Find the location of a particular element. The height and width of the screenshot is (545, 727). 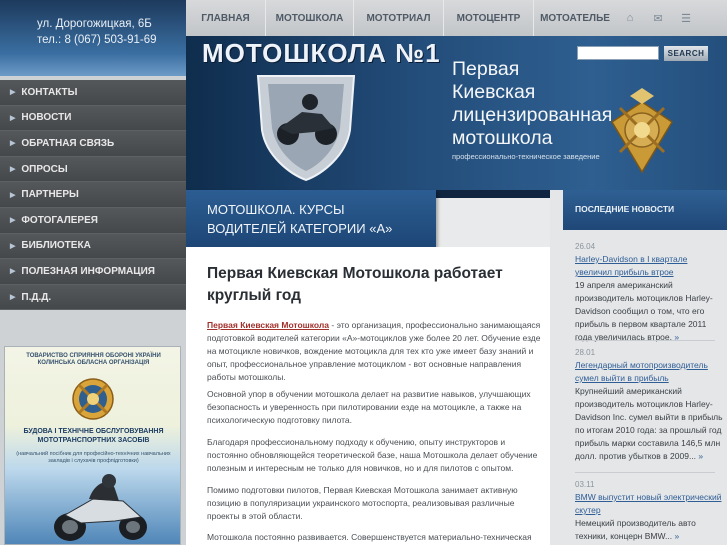

mail-icon: ✉ is located at coordinates (658, 18).